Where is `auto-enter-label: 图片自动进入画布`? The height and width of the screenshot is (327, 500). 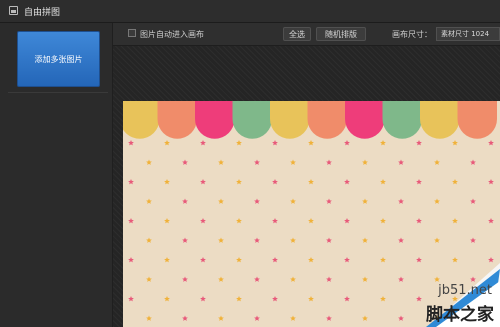
auto-enter-label: 图片自动进入画布 is located at coordinates (172, 34).